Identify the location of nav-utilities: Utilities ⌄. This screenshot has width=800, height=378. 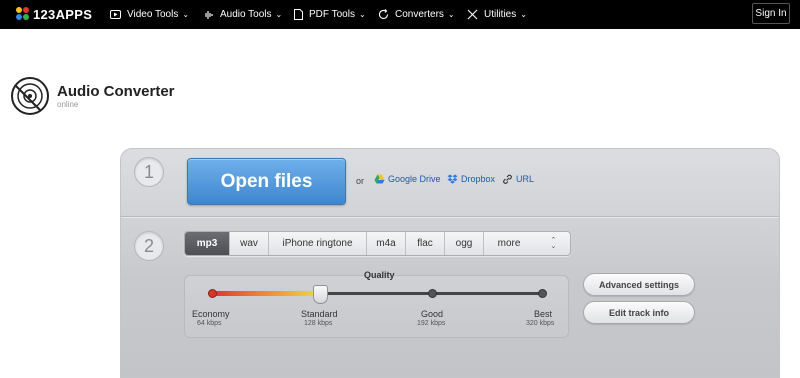
(497, 14).